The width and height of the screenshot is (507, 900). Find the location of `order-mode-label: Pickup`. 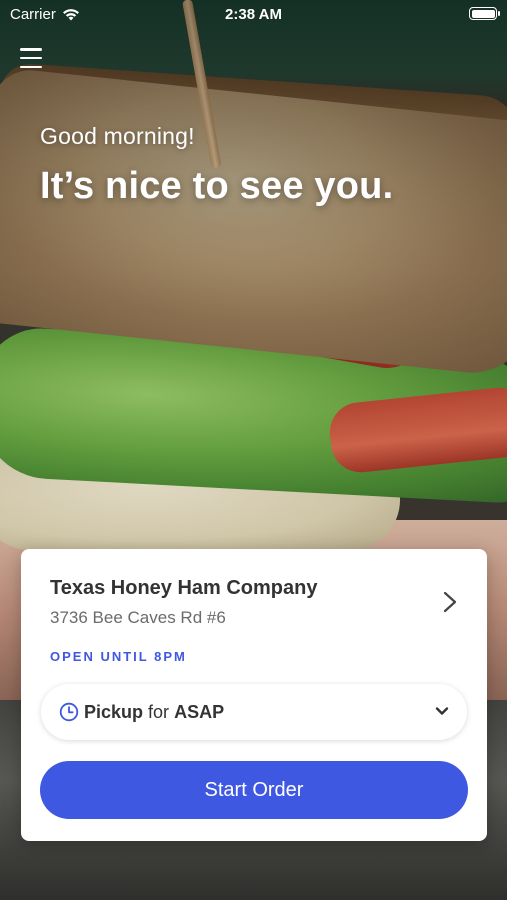

order-mode-label: Pickup is located at coordinates (114, 711).